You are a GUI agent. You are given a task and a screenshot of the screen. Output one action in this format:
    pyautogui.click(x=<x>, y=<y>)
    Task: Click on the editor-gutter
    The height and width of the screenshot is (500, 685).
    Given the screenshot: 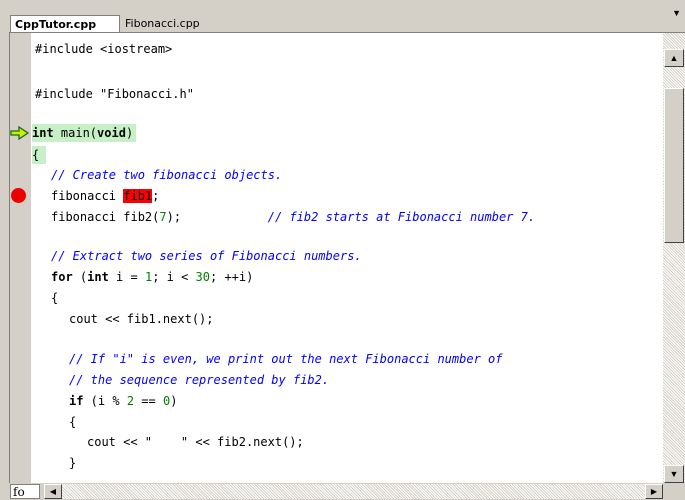 What is the action you would take?
    pyautogui.click(x=21, y=258)
    